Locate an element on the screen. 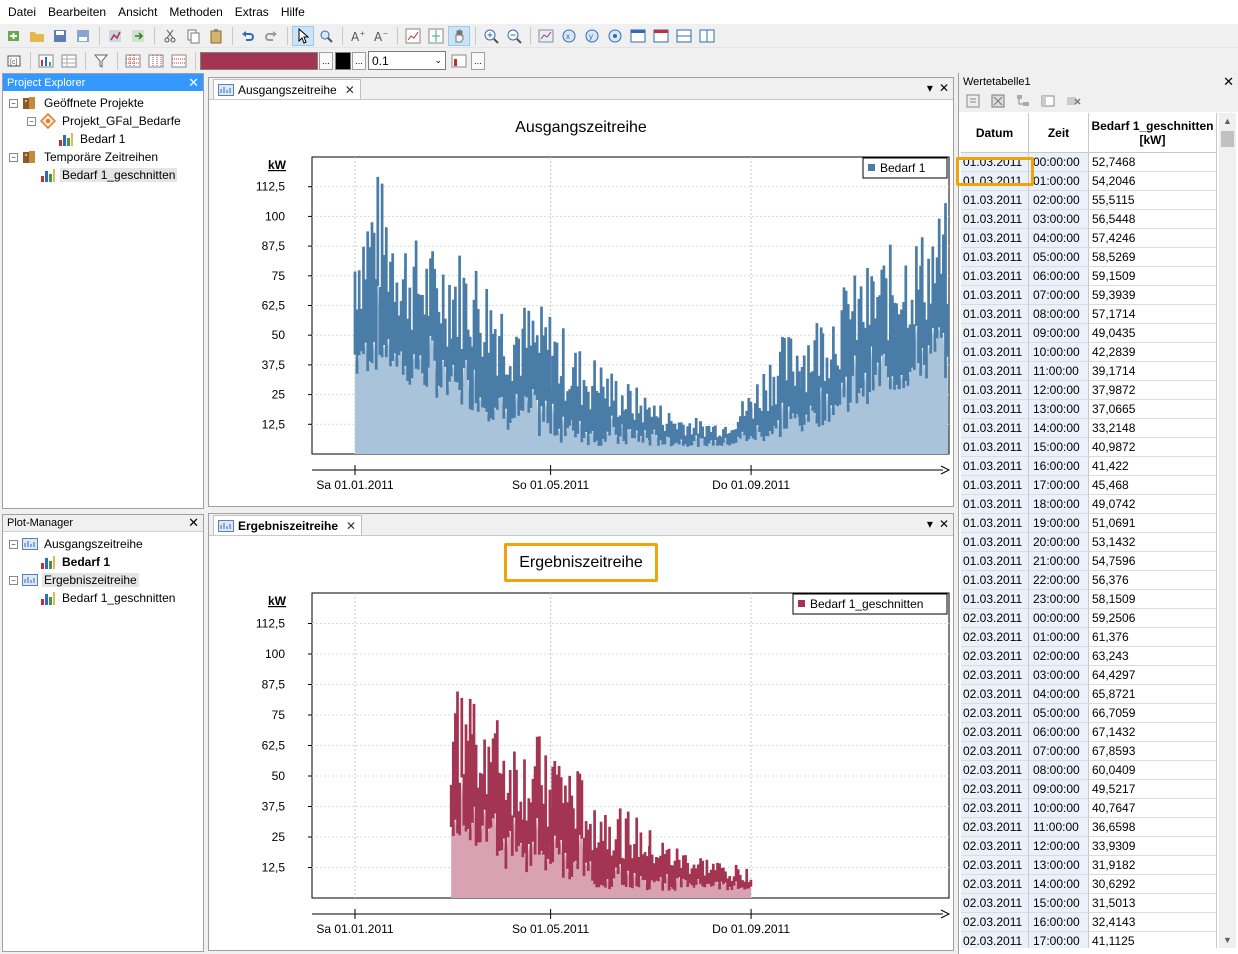  zoom-in-icon is located at coordinates (491, 36).